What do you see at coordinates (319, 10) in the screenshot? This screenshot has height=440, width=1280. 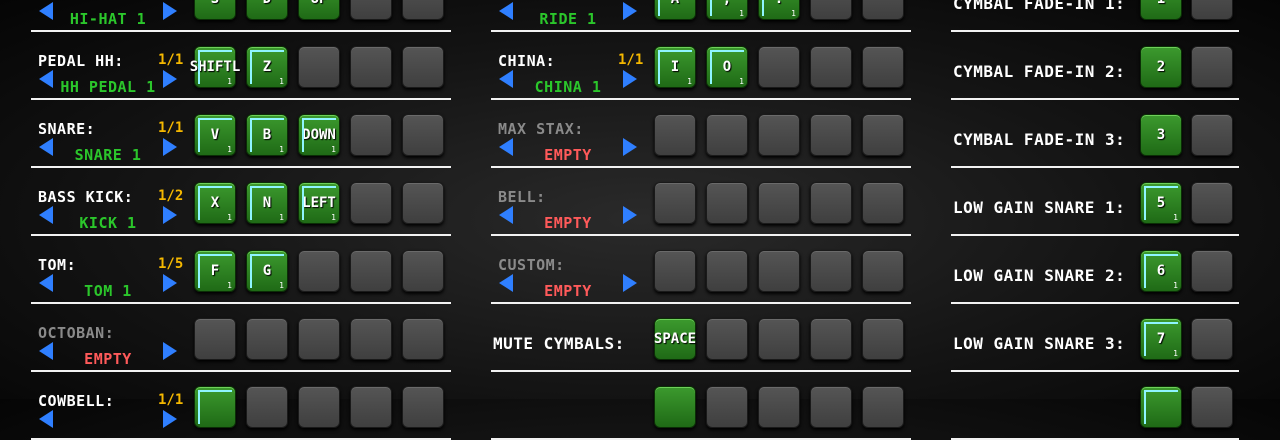 I see `key-binding-slot: UP` at bounding box center [319, 10].